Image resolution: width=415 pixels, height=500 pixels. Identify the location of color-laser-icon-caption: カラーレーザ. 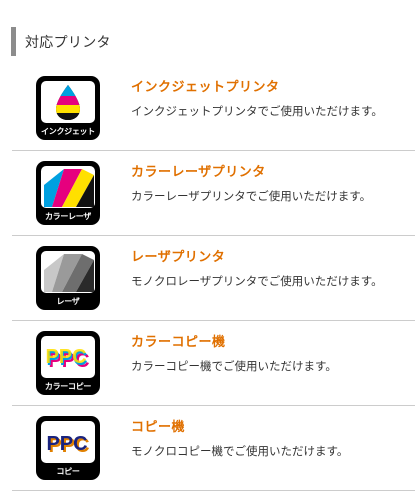
(68, 216).